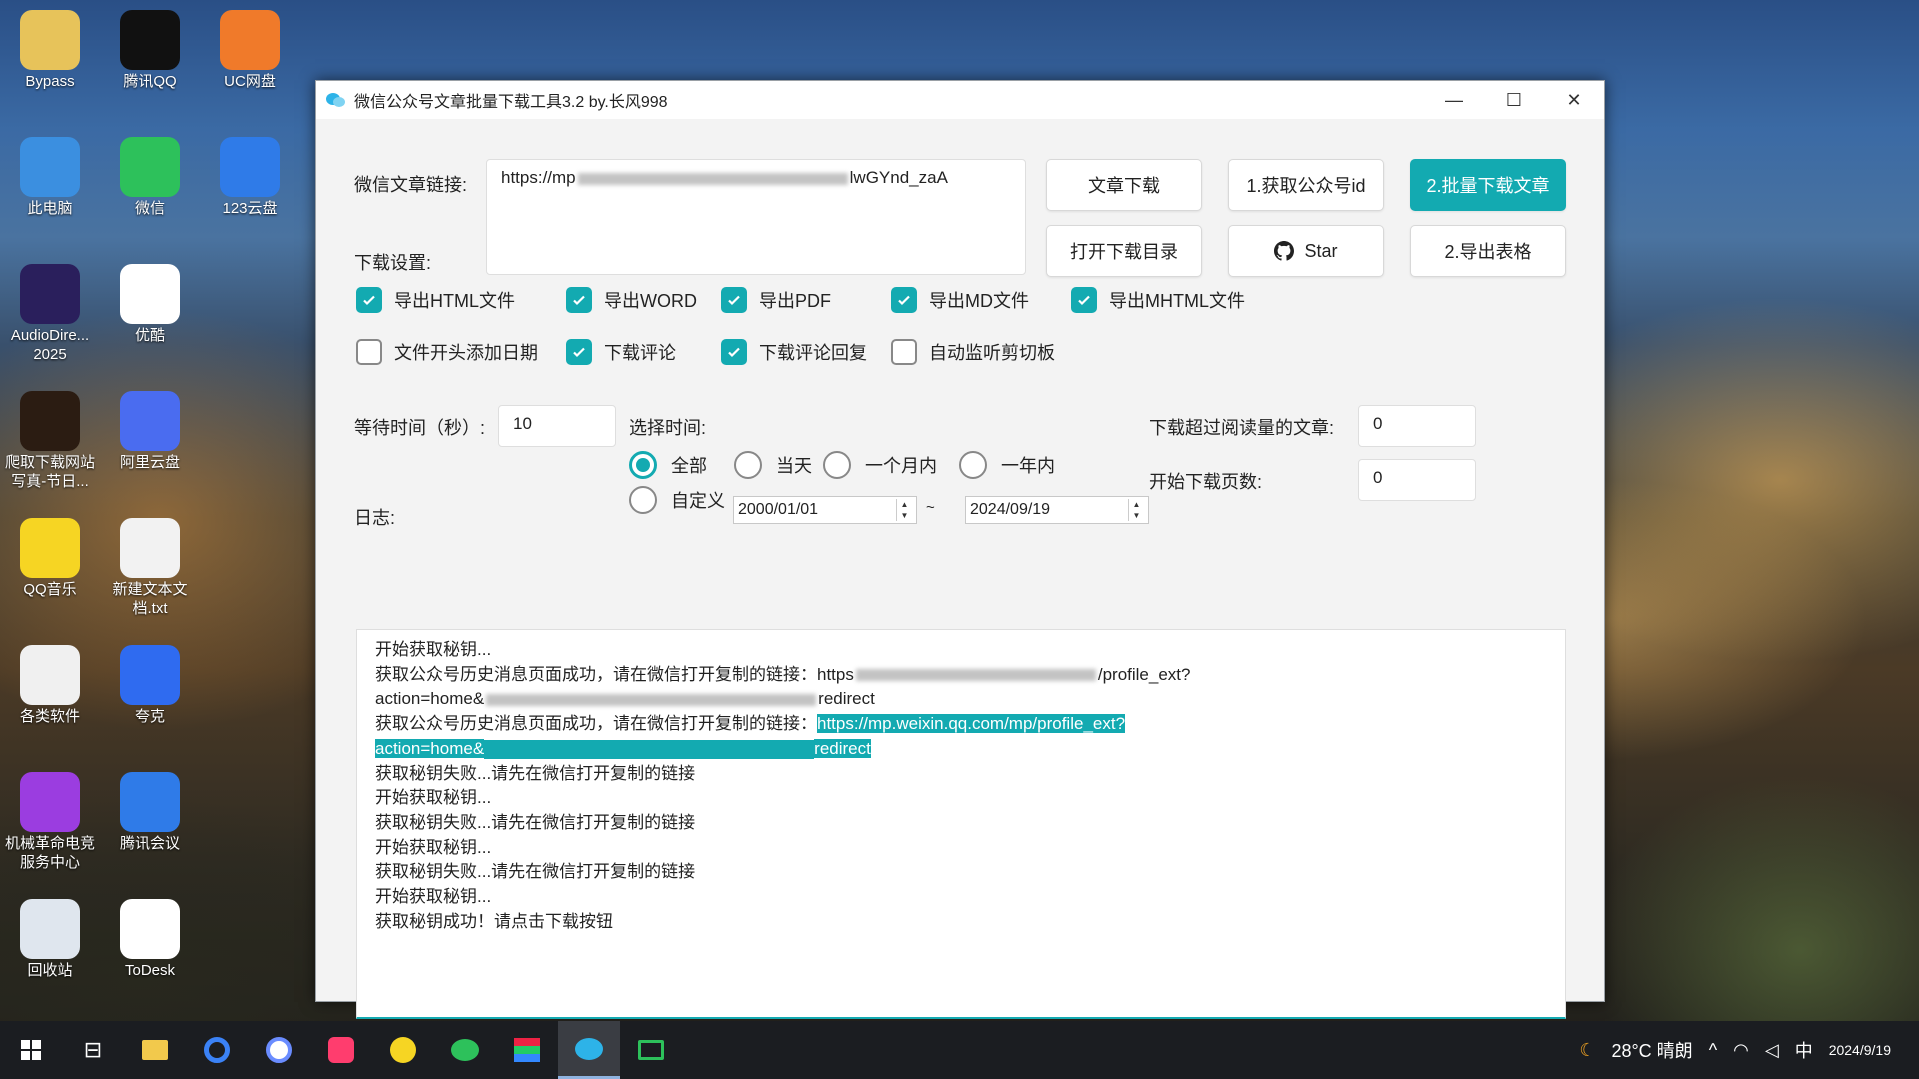  What do you see at coordinates (973, 352) in the screenshot?
I see `option-checkbox: 自动监听剪切板` at bounding box center [973, 352].